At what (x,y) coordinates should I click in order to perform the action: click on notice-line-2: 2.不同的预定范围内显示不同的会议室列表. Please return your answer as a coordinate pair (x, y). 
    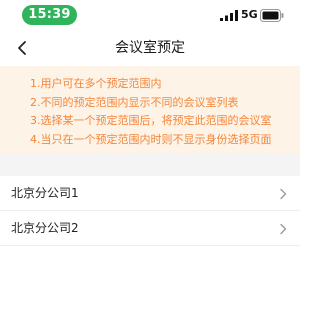
    Looking at the image, I should click on (134, 102).